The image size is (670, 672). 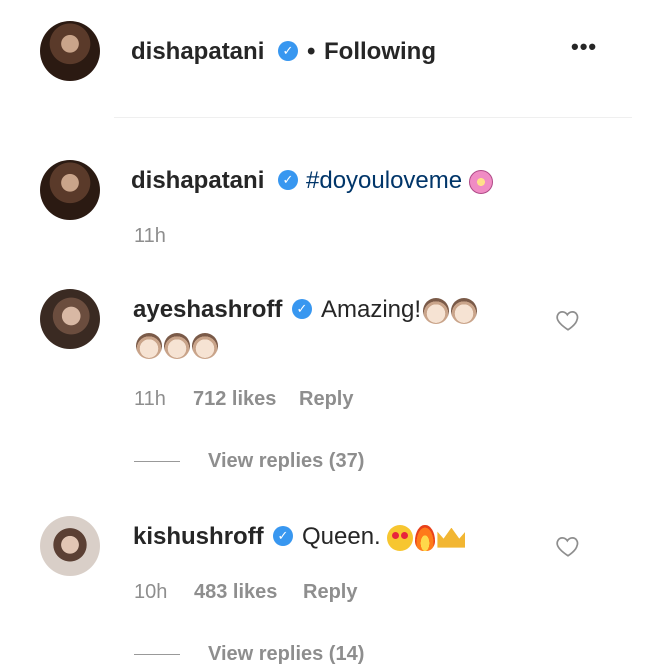 I want to click on header-divider, so click(x=373, y=117).